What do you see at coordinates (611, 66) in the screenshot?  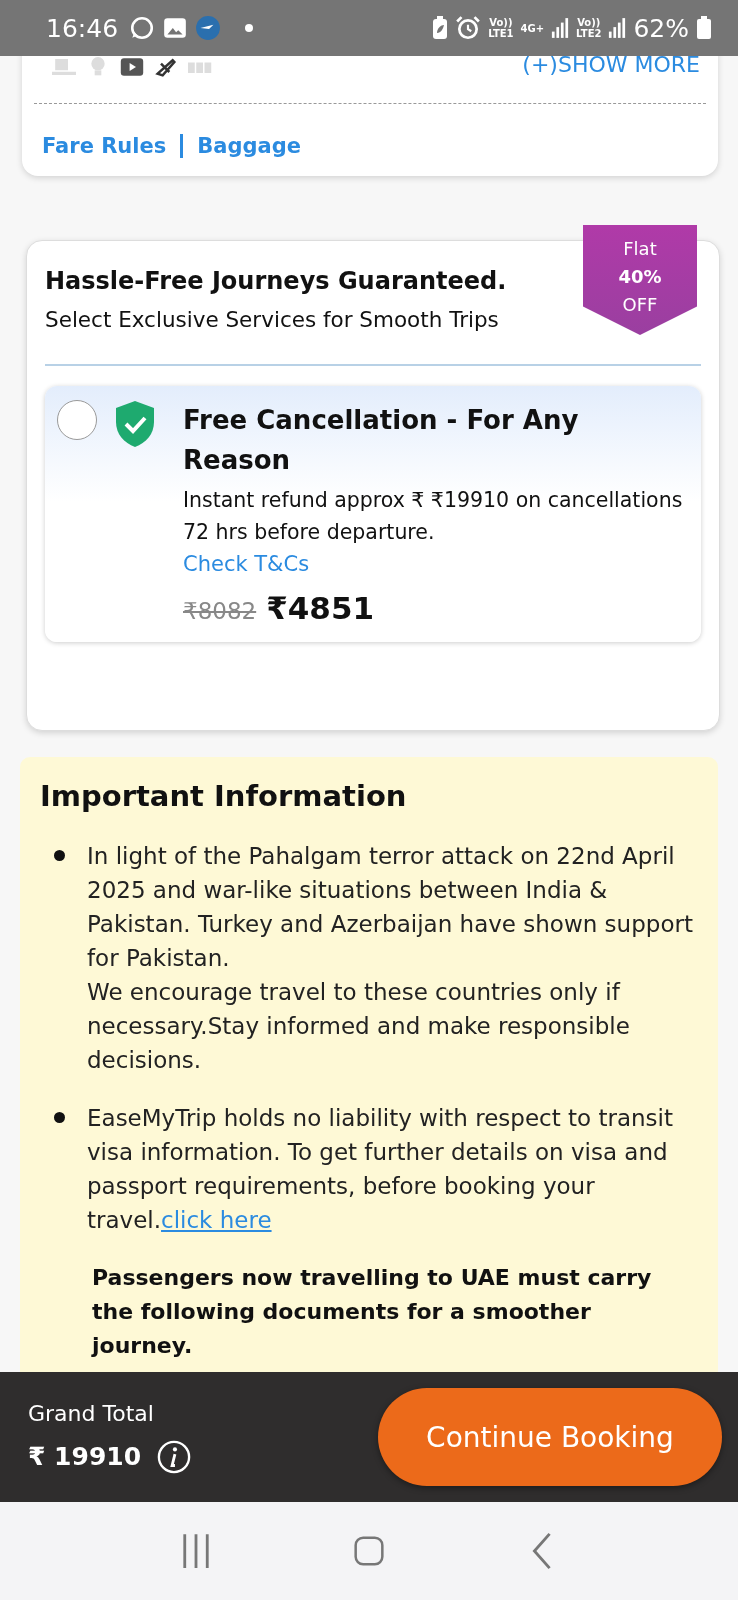 I see `show-more-link: (+)SHOW MORE` at bounding box center [611, 66].